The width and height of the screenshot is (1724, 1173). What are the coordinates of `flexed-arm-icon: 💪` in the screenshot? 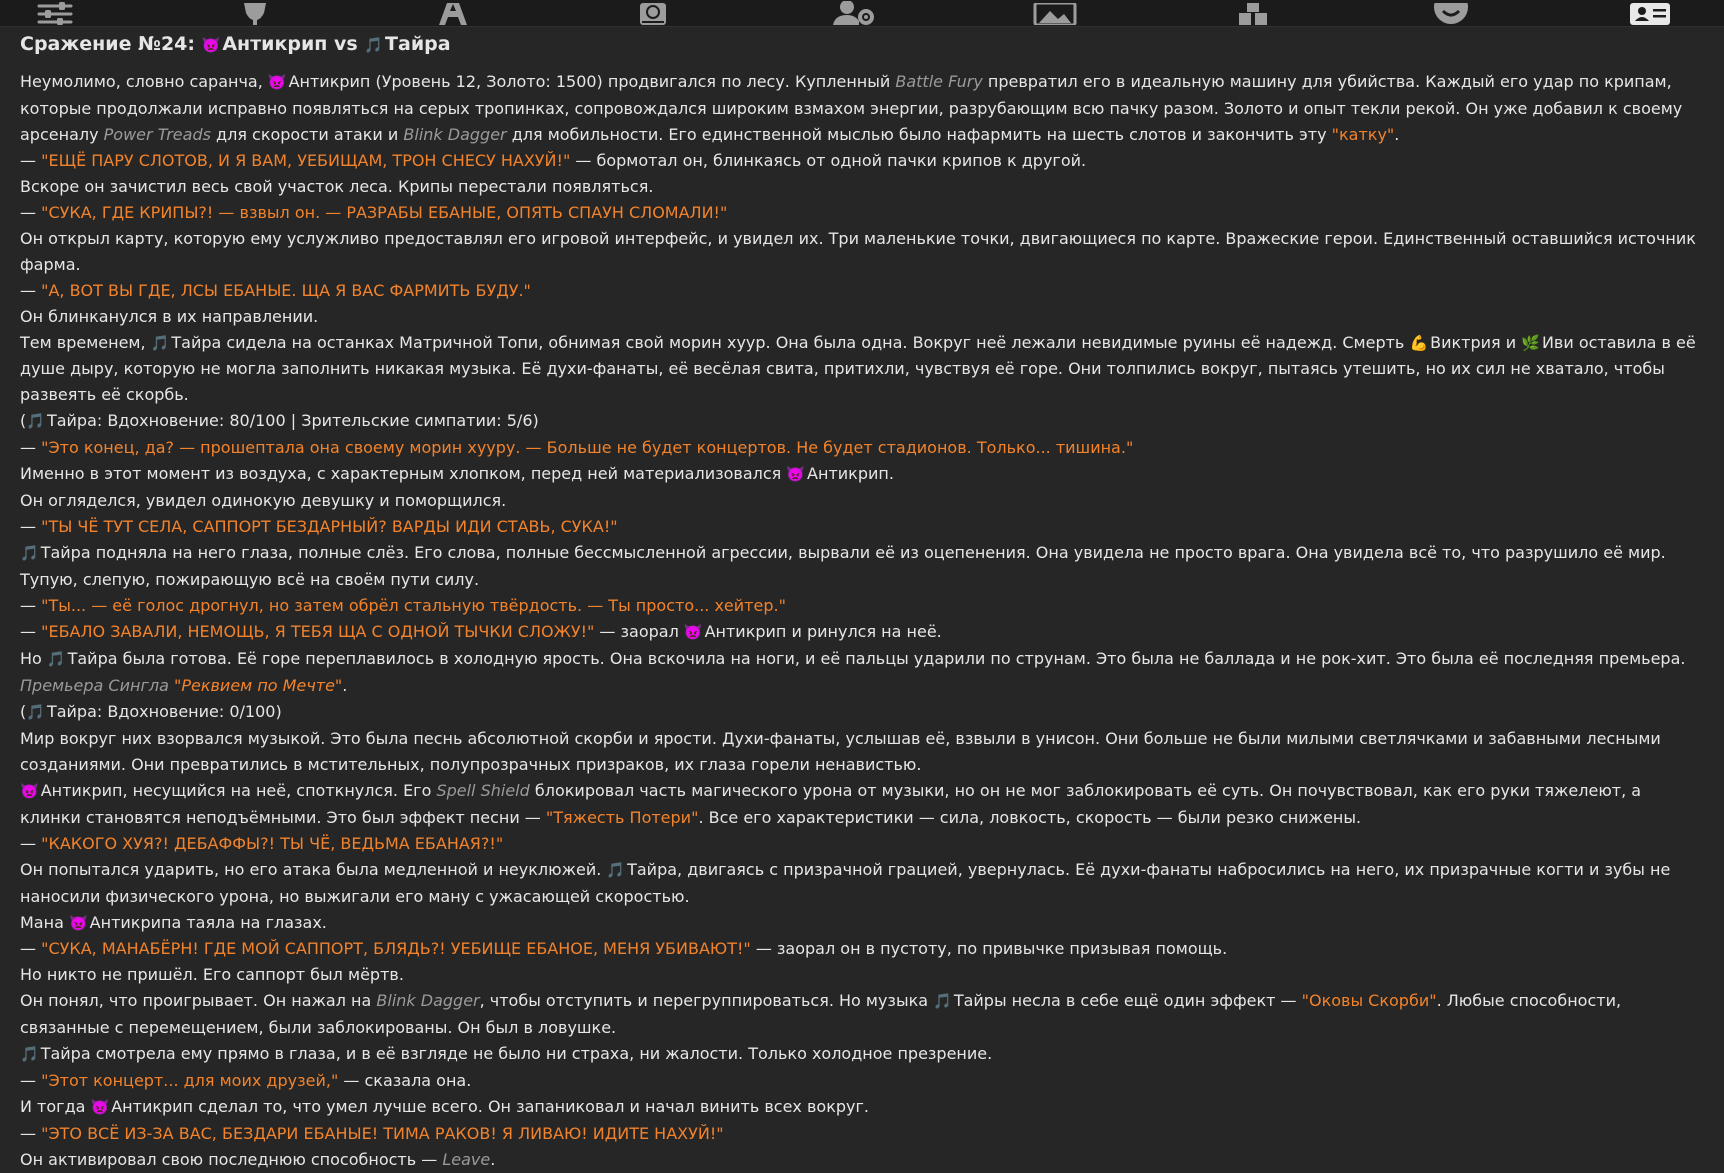 It's located at (1419, 342).